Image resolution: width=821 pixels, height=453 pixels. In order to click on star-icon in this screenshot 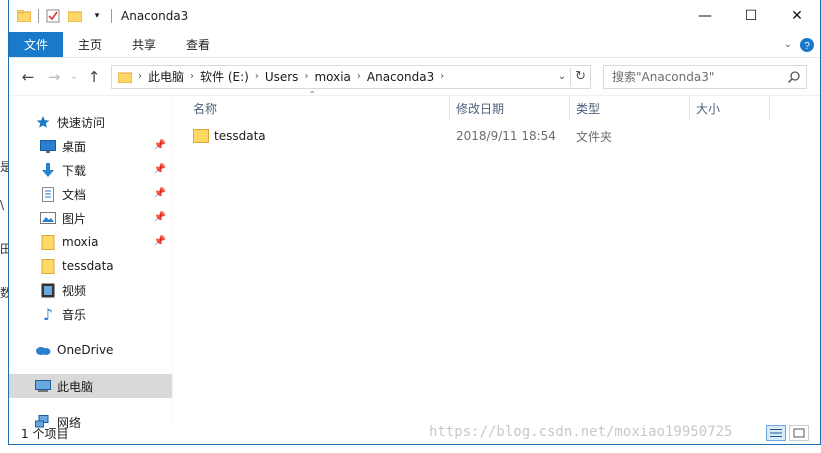, I will do `click(43, 122)`.